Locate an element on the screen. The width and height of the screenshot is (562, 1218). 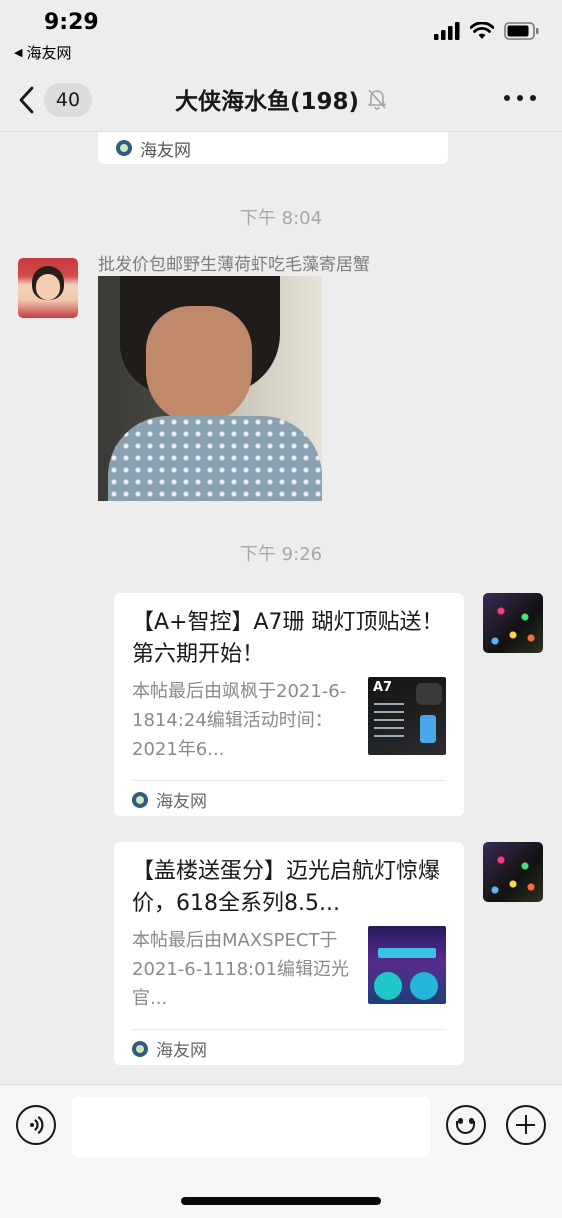
photo-shirt is located at coordinates (215, 458).